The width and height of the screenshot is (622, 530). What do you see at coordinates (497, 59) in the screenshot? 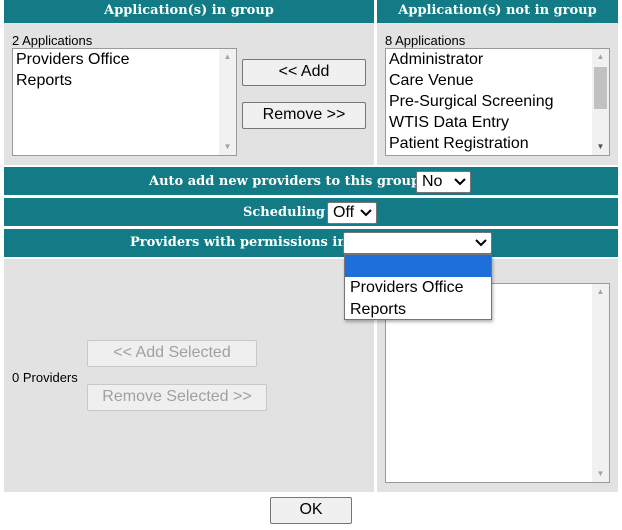
I see `list-item: Administrator` at bounding box center [497, 59].